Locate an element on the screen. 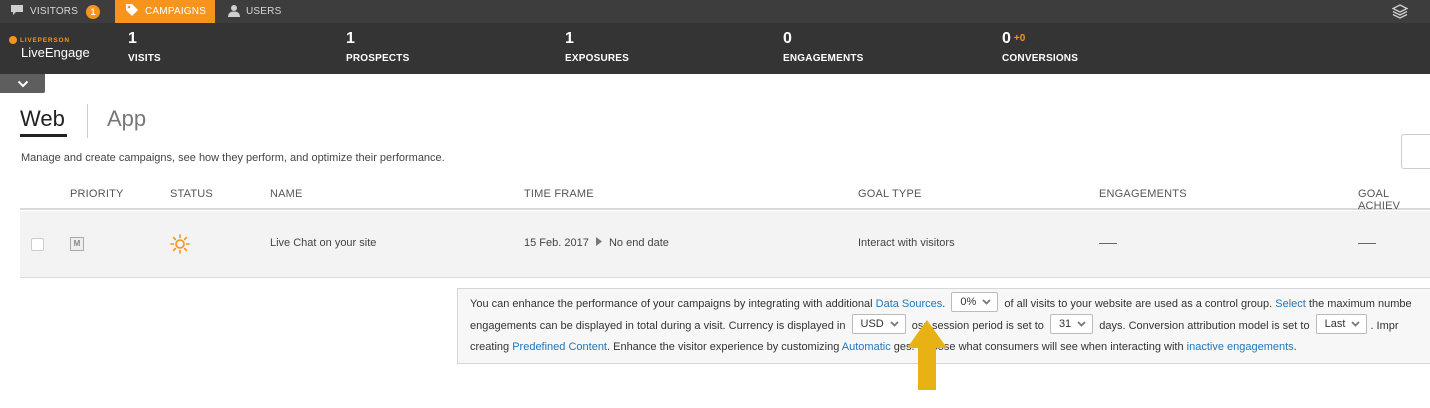 The height and width of the screenshot is (408, 1430). tab-users-label: USERS is located at coordinates (264, 11).